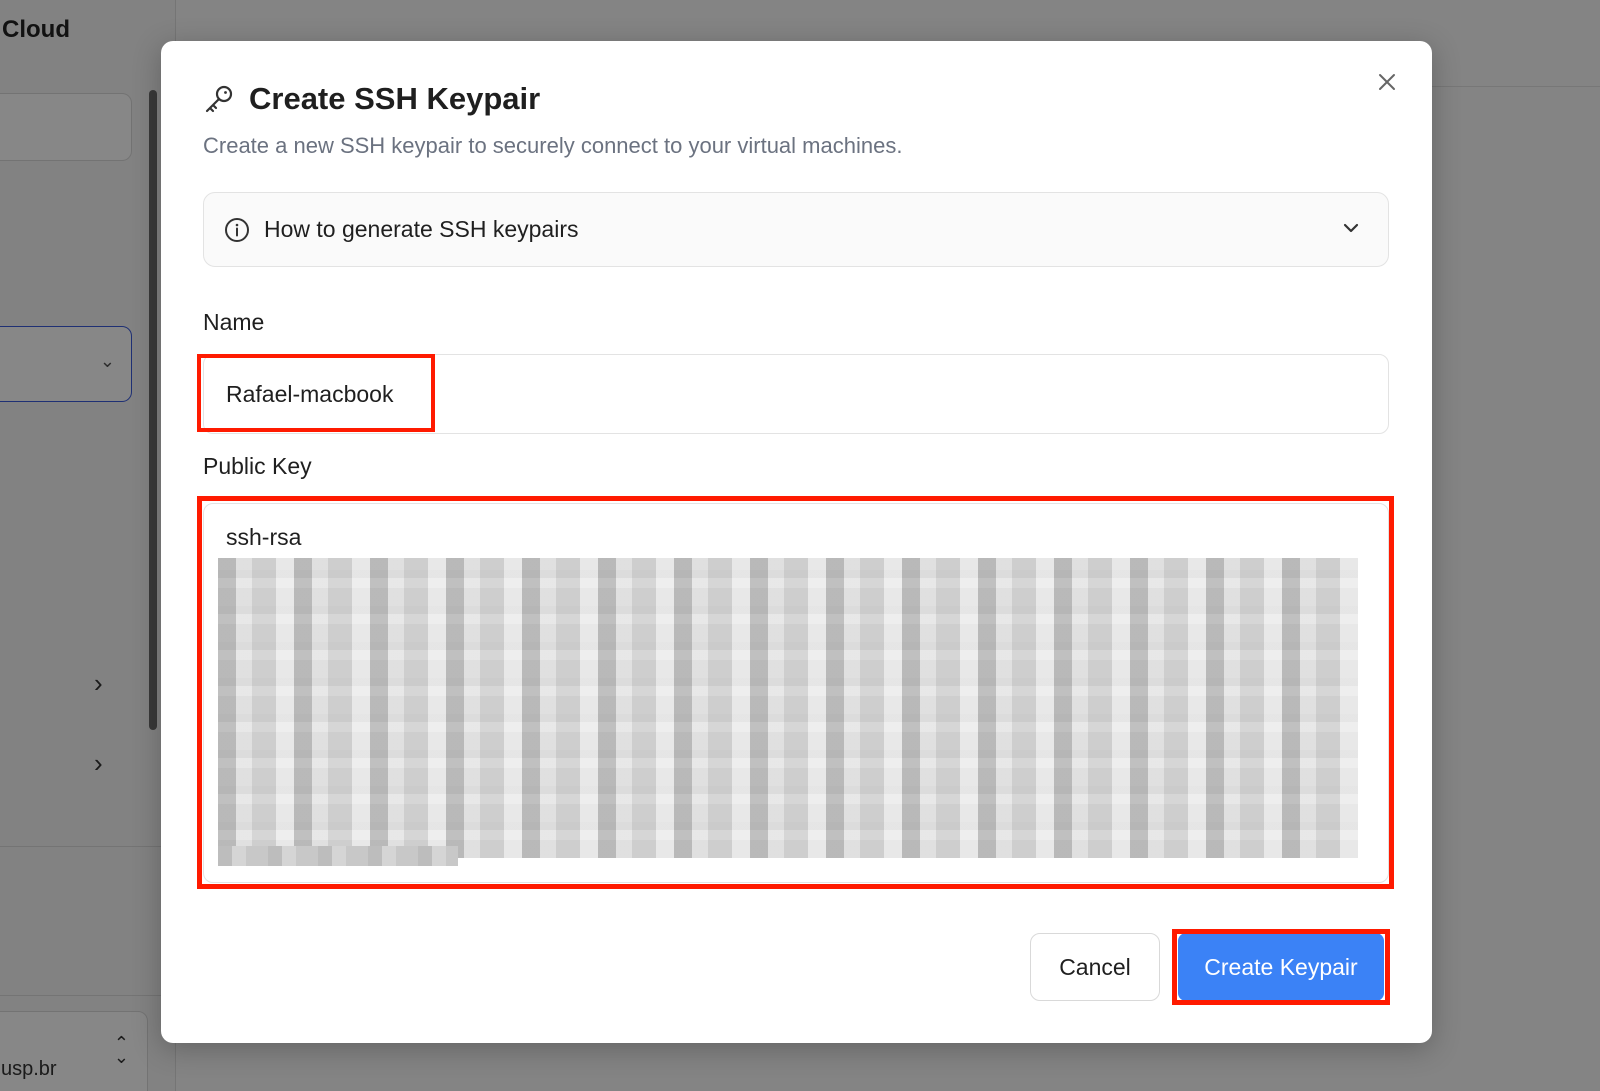 This screenshot has width=1600, height=1091. Describe the element at coordinates (1281, 967) in the screenshot. I see `create-keypair-button: Create Keypair` at that location.